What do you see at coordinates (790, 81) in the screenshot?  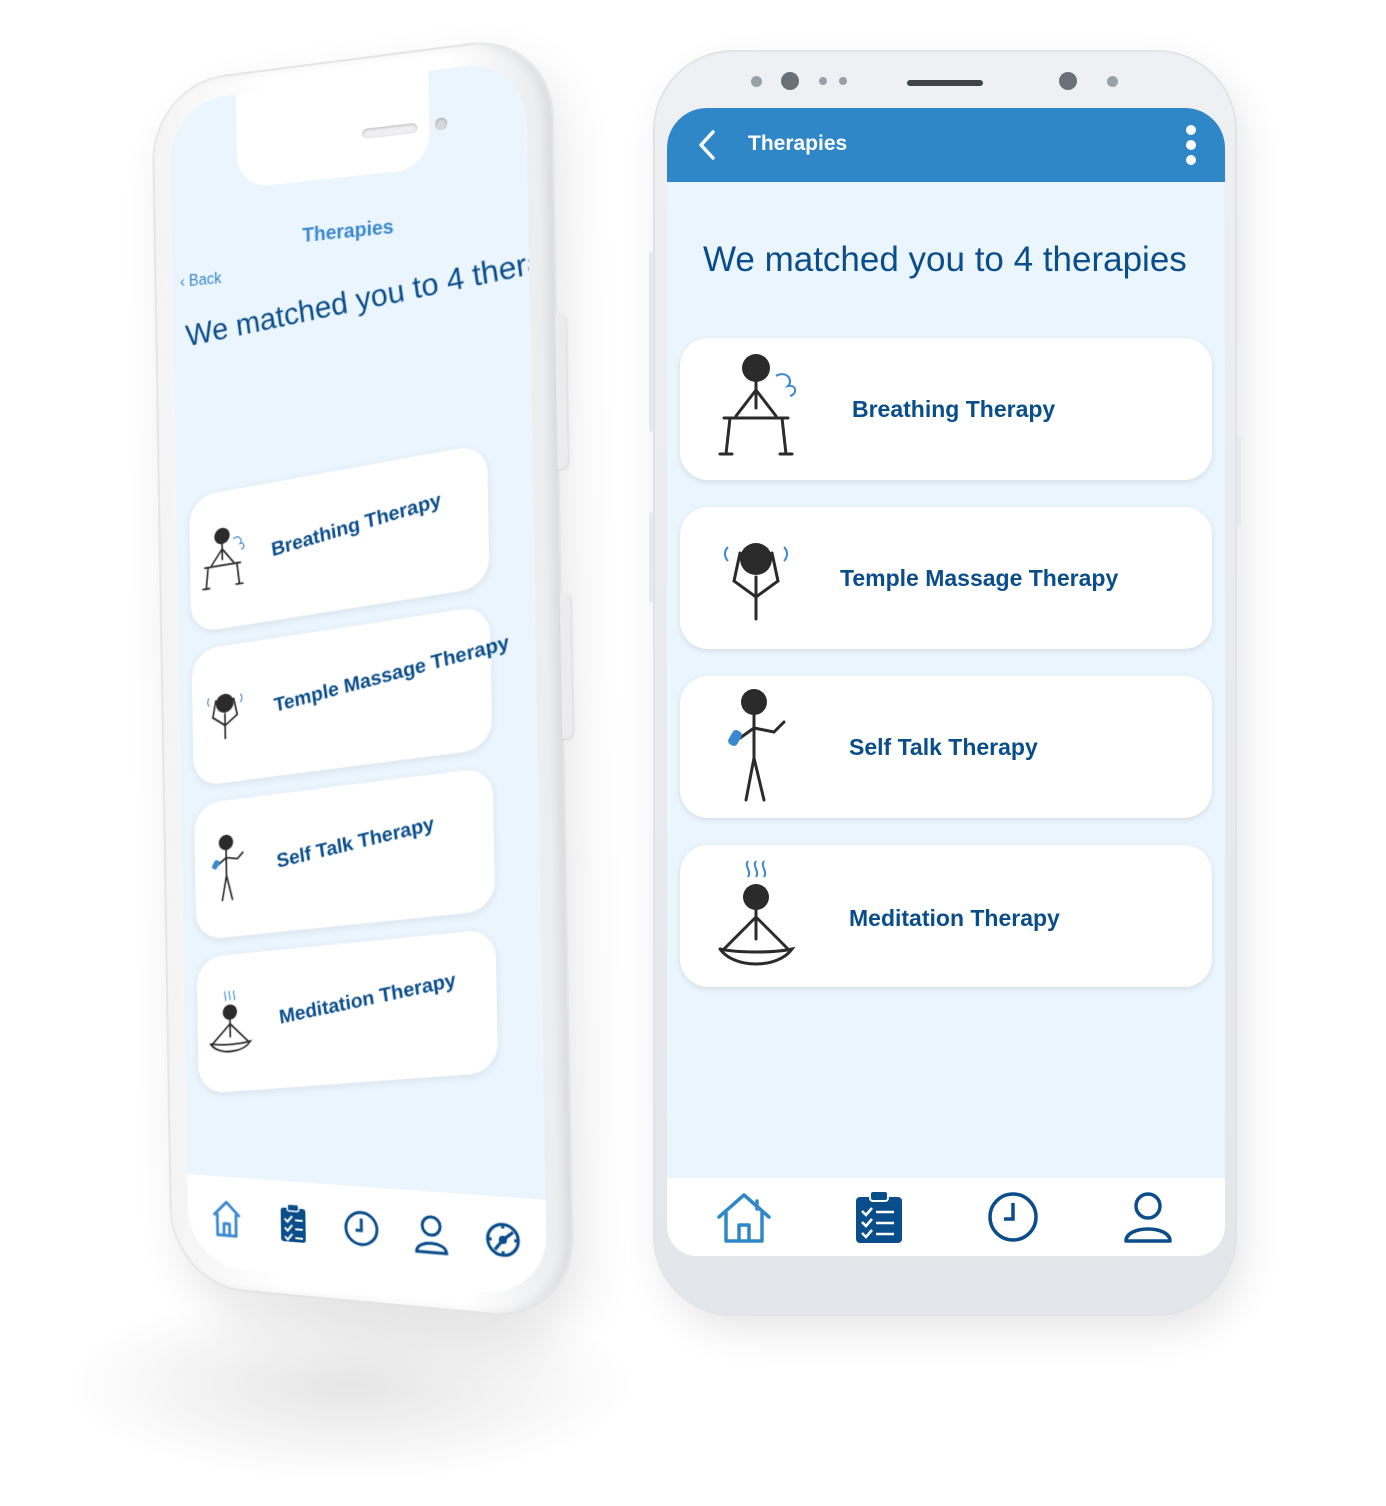 I see `android-front-camera` at bounding box center [790, 81].